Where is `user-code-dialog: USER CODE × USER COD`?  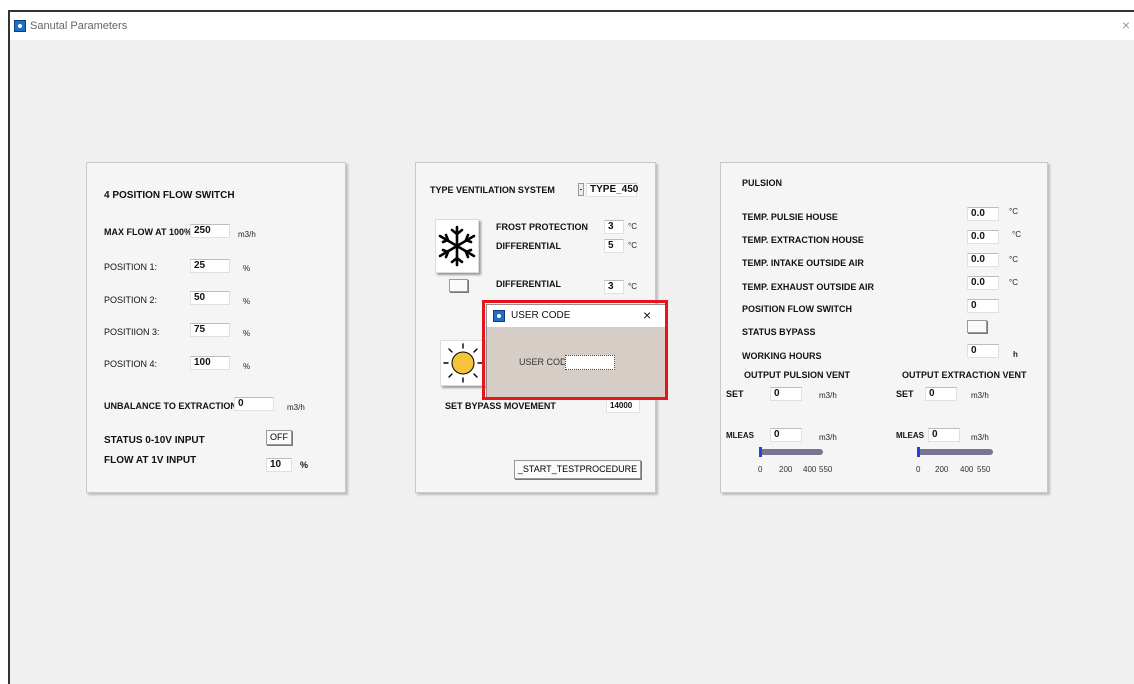
user-code-dialog: USER CODE × USER COD is located at coordinates (576, 351).